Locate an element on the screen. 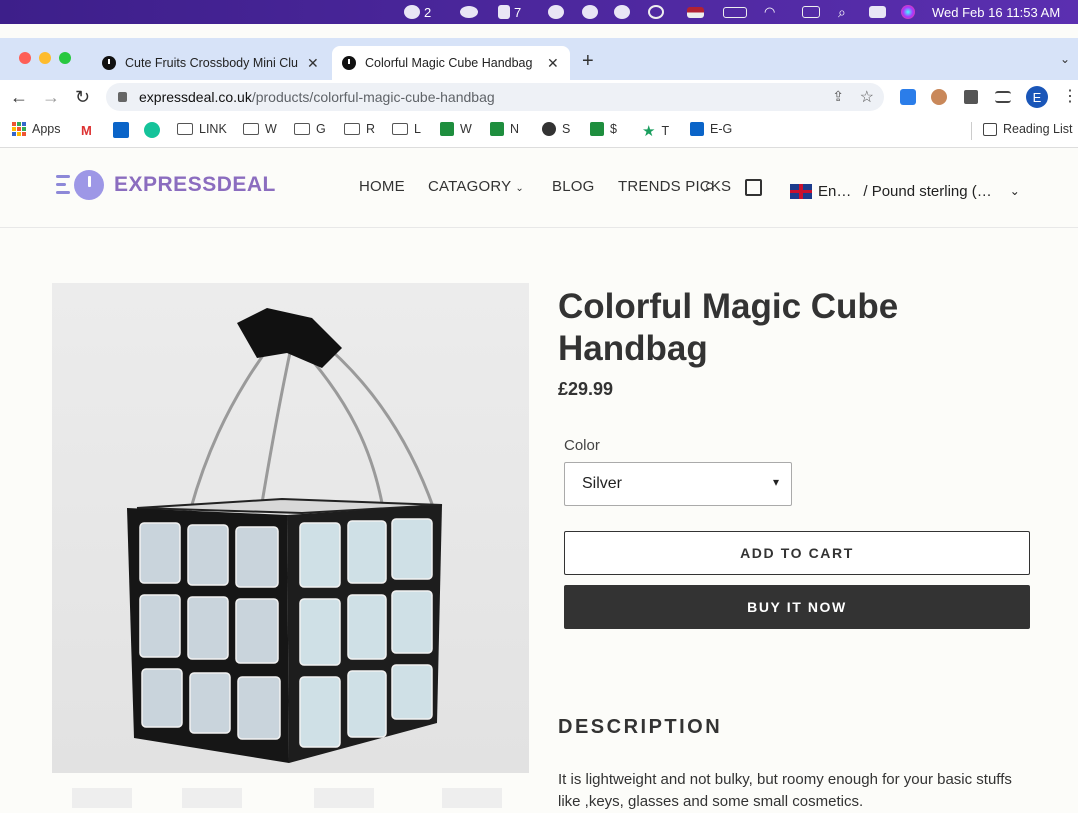  qq-count: 7 is located at coordinates (518, 12).